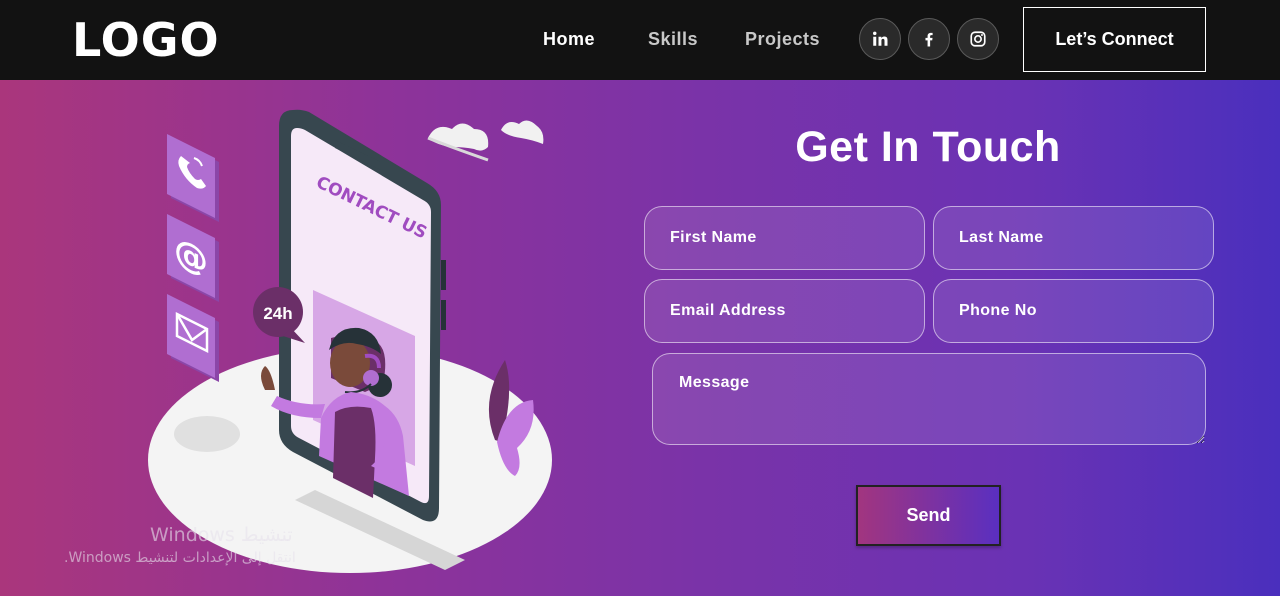 The height and width of the screenshot is (596, 1280). I want to click on base-shadow, so click(207, 434).